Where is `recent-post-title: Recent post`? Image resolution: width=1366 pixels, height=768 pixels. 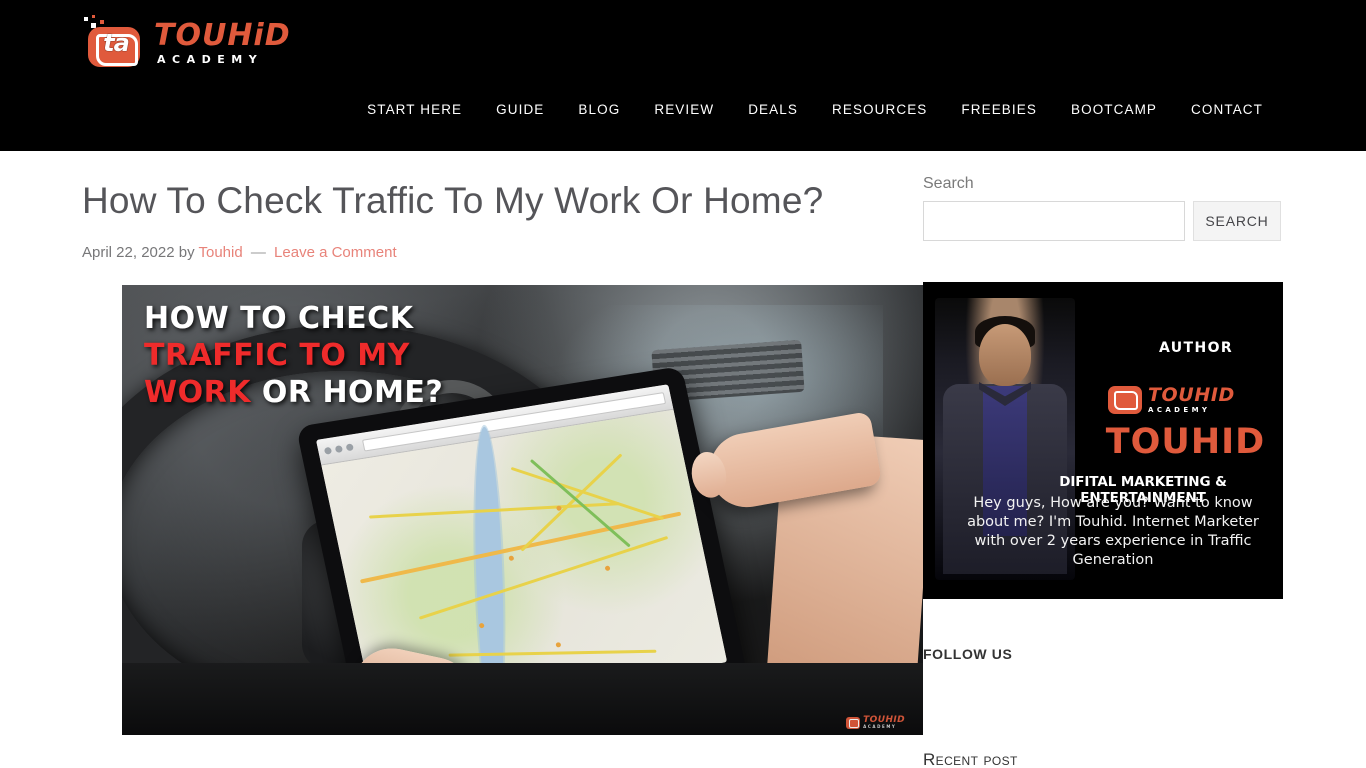
recent-post-title: Recent post is located at coordinates (970, 759).